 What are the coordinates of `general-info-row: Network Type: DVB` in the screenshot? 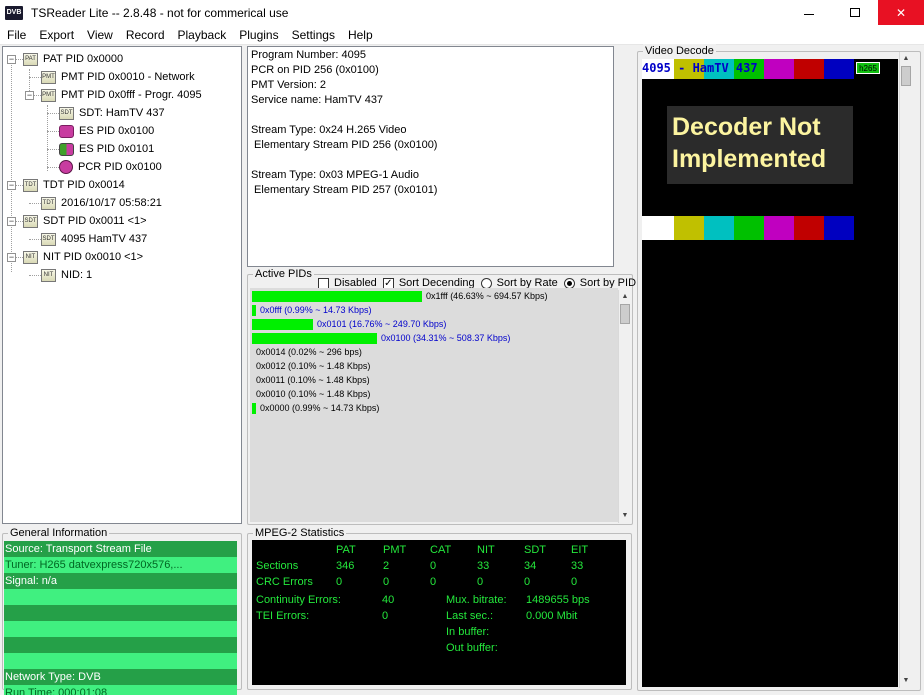 It's located at (120, 677).